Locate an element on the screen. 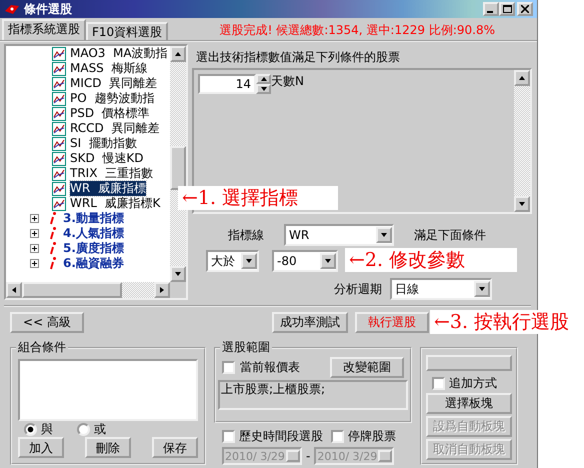  checkbox-label: 追加方式 is located at coordinates (473, 383).